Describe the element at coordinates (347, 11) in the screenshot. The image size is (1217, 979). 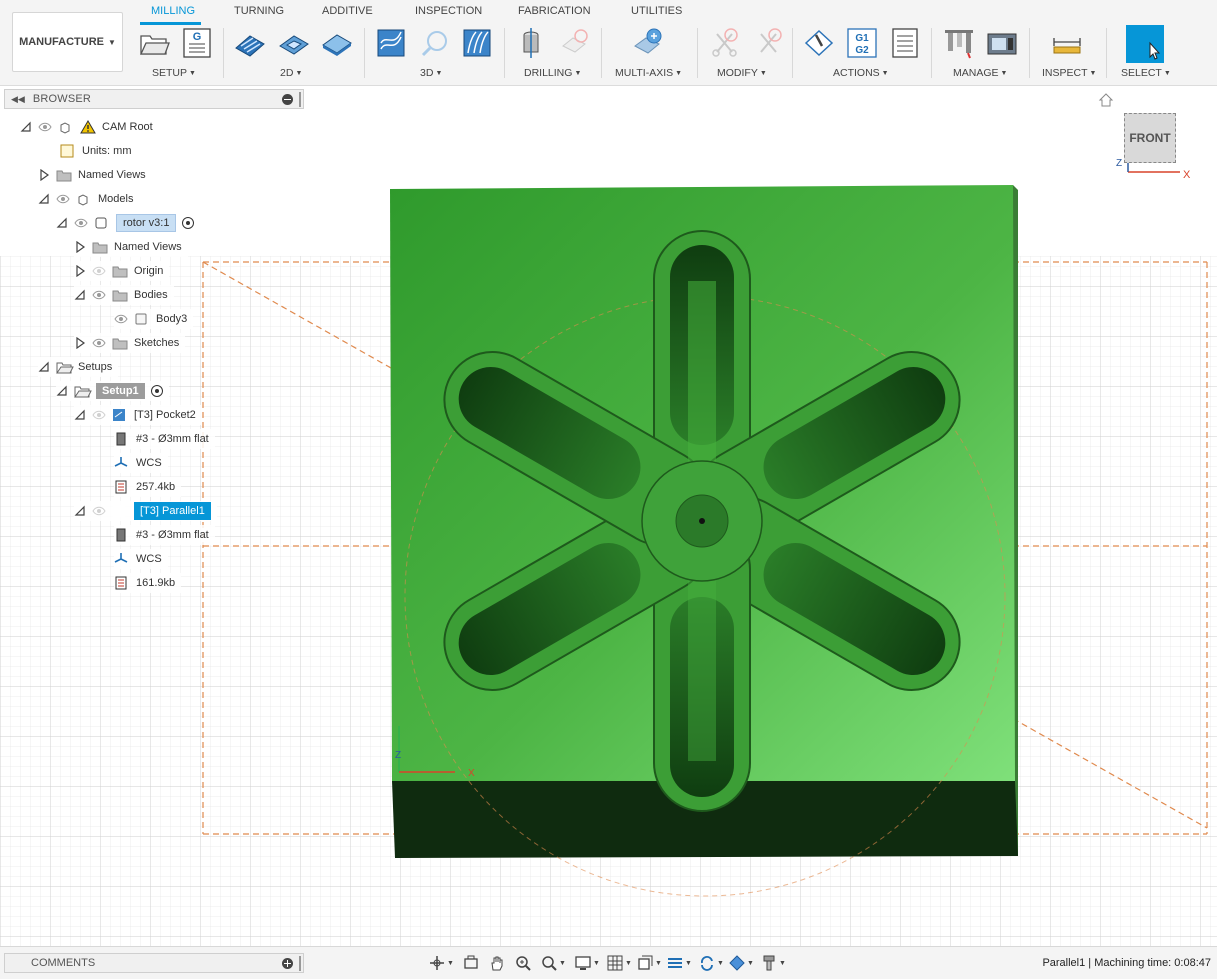
I see `tab-additive: ADDITIVE` at that location.